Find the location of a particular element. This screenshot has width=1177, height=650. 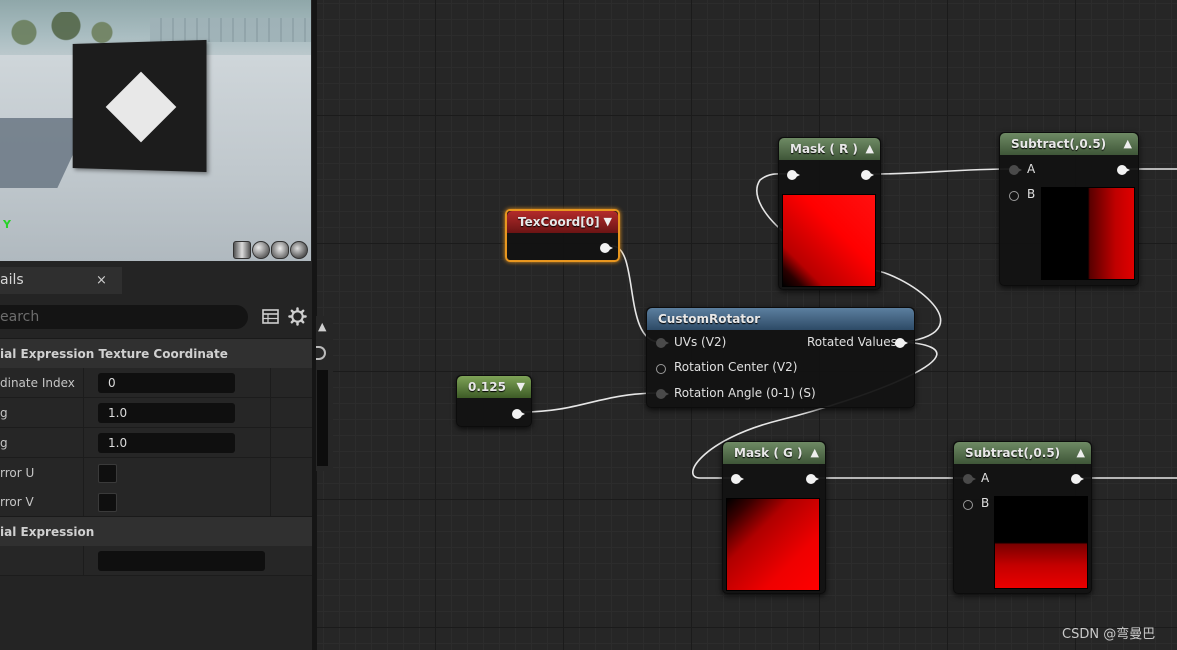

property-label: rror V is located at coordinates (42, 502).